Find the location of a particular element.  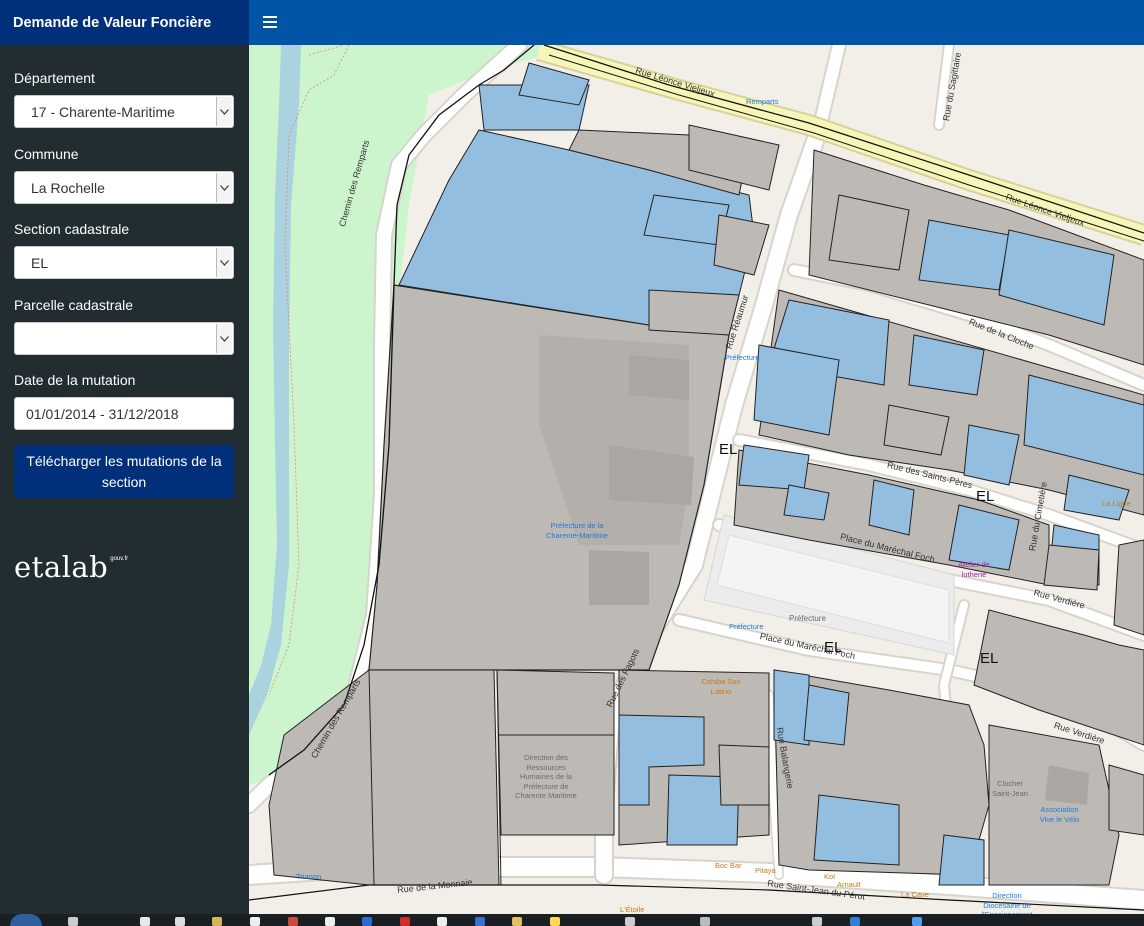

poi-label: Arnault is located at coordinates (849, 884).